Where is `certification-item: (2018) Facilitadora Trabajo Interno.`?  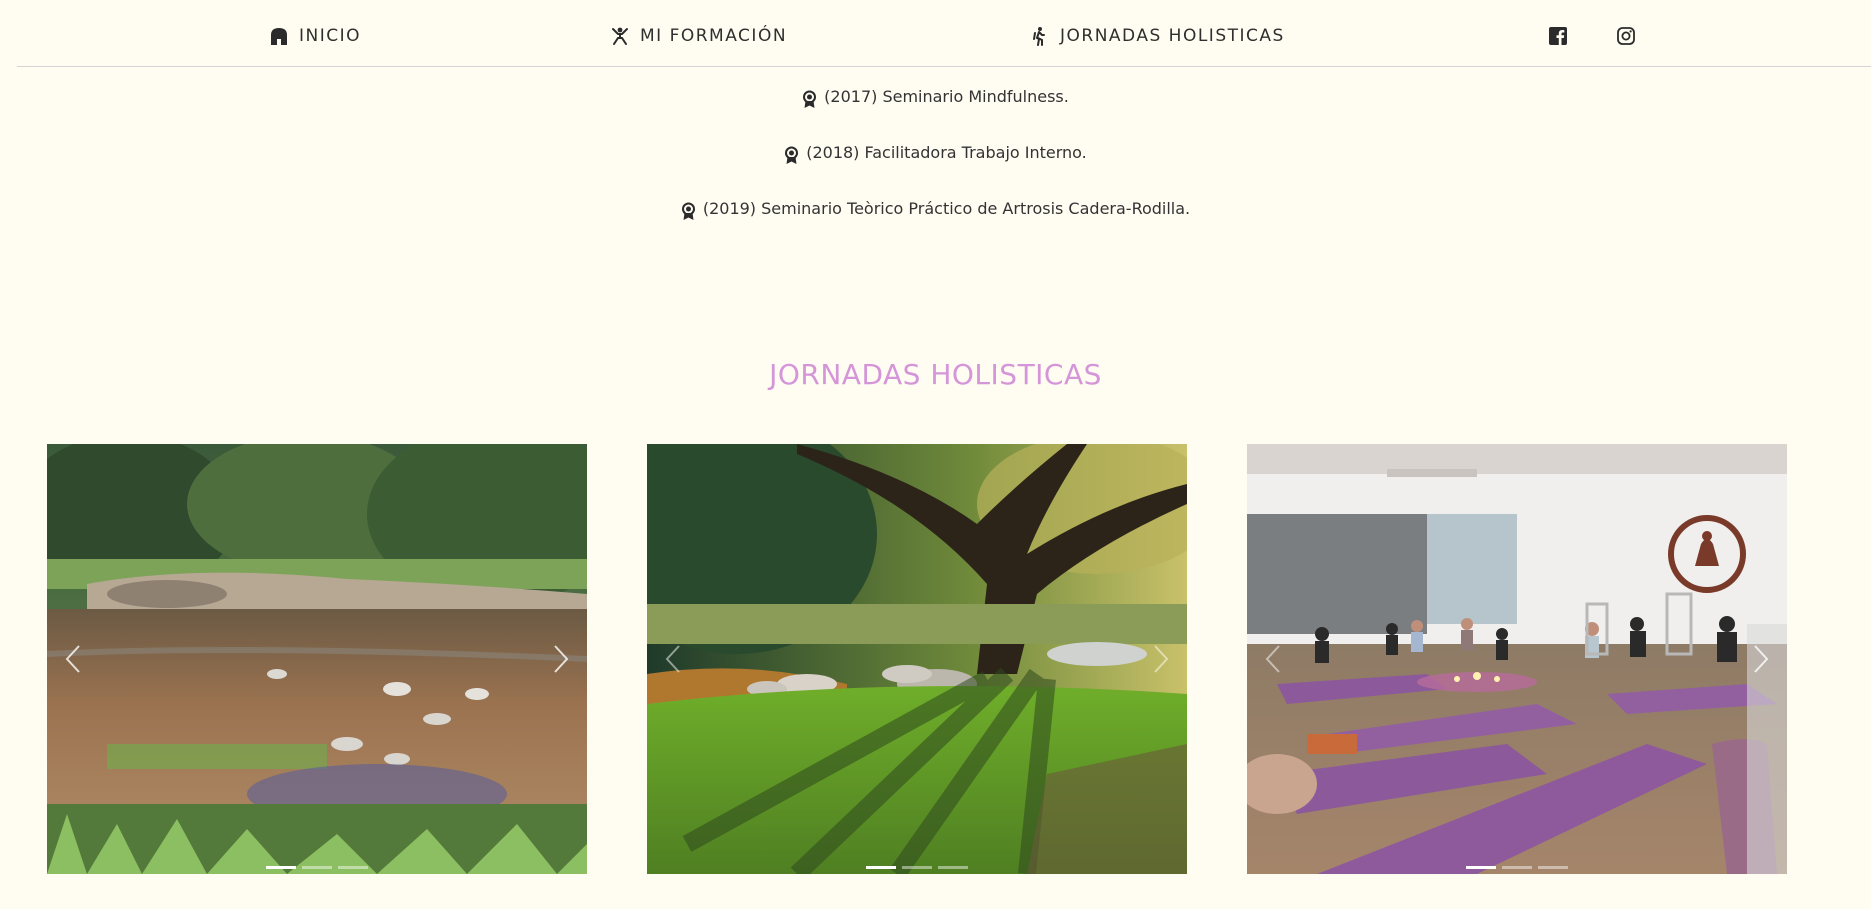
certification-item: (2018) Facilitadora Trabajo Interno. is located at coordinates (935, 154).